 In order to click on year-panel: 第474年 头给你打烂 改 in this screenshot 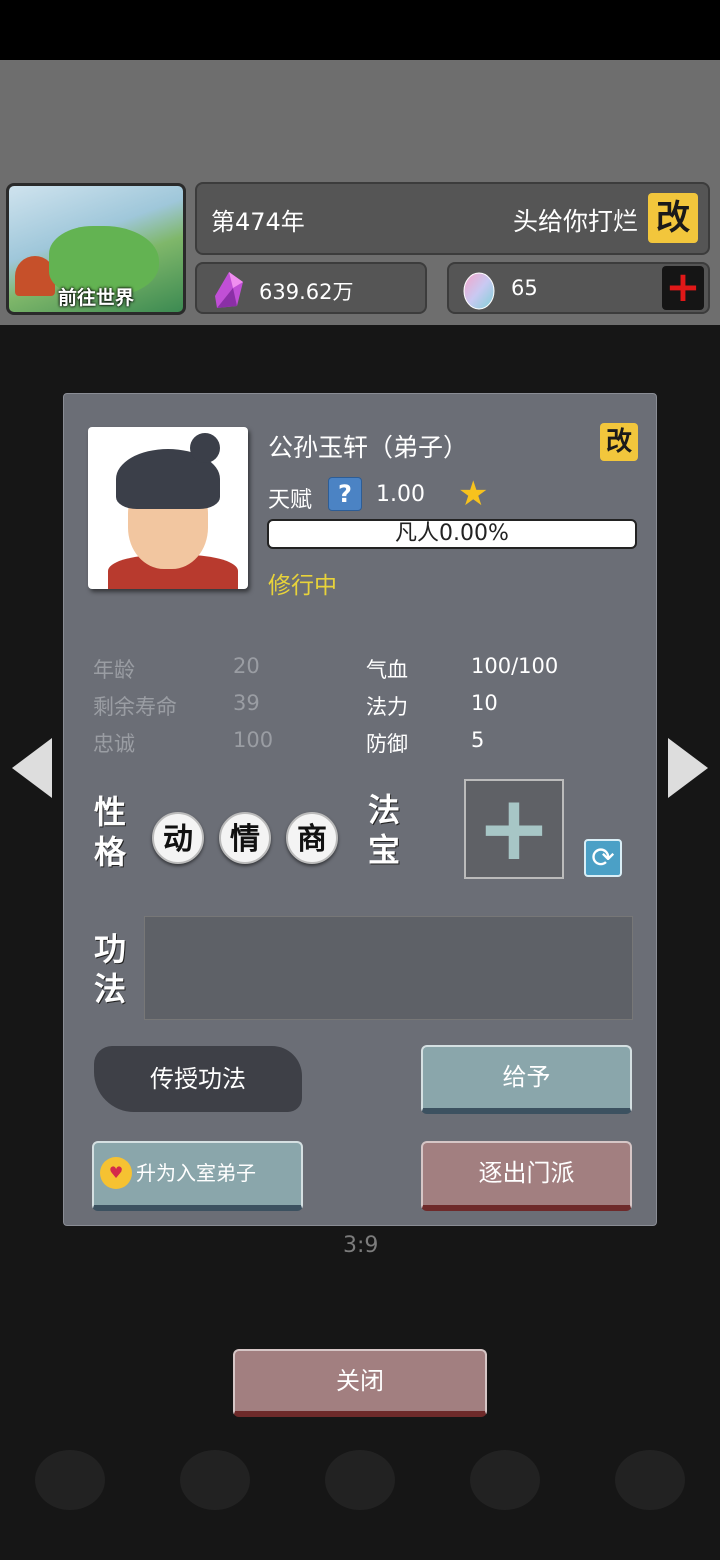, I will do `click(452, 218)`.